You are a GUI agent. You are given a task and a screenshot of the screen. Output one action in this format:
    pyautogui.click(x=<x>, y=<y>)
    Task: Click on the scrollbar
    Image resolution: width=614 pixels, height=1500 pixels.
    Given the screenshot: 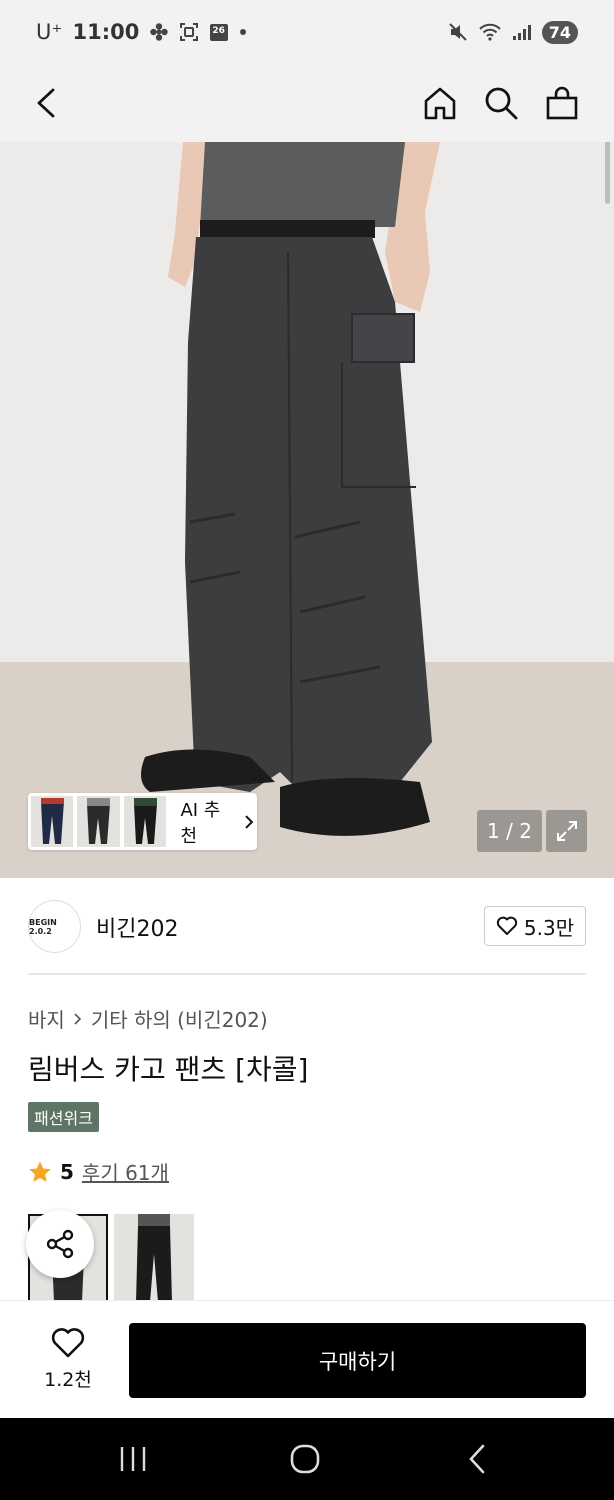 What is the action you would take?
    pyautogui.click(x=607, y=173)
    